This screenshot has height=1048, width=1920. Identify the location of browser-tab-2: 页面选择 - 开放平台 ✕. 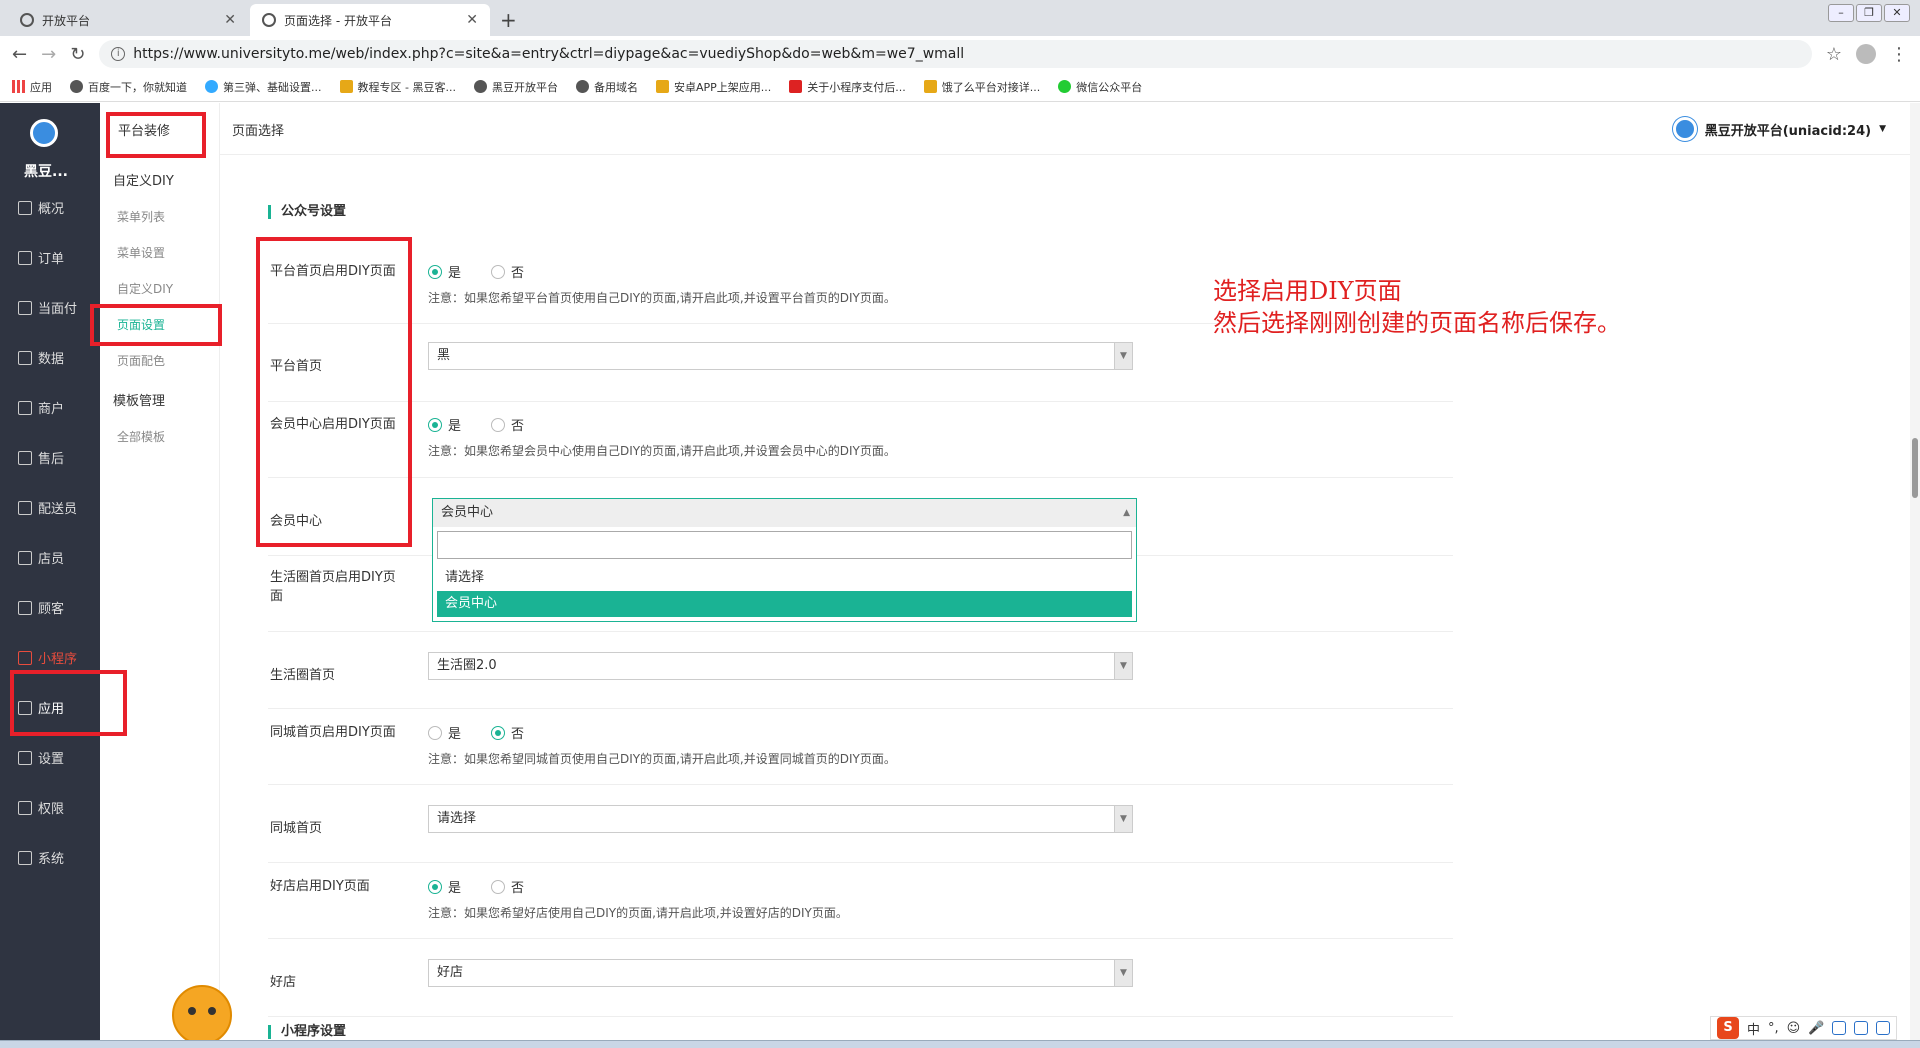
(370, 20).